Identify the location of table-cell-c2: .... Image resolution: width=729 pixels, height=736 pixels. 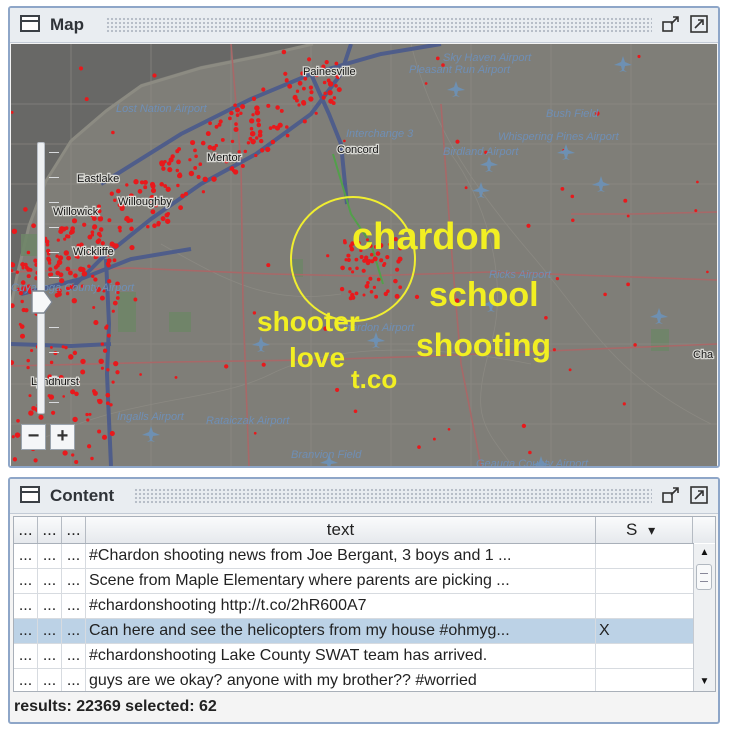
(50, 631).